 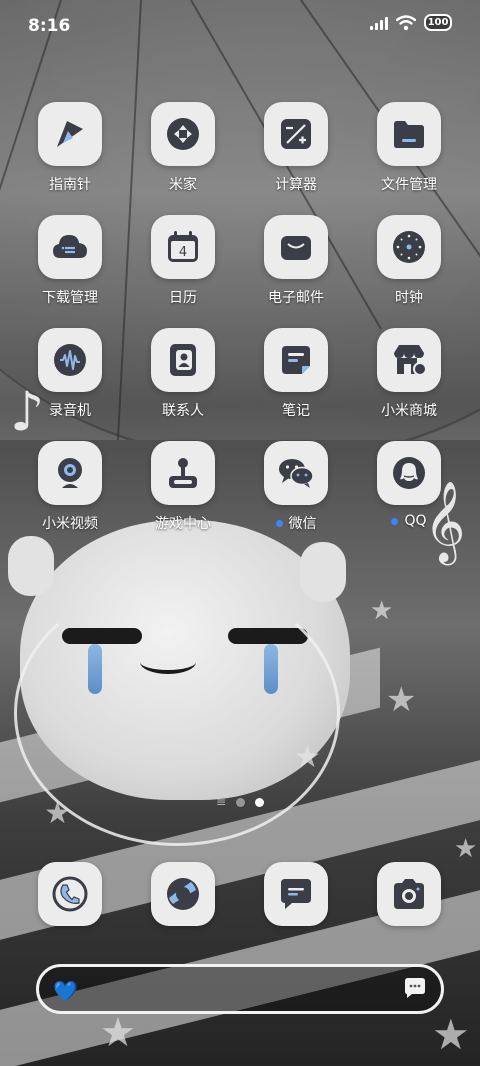 What do you see at coordinates (70, 894) in the screenshot?
I see `phone-icon` at bounding box center [70, 894].